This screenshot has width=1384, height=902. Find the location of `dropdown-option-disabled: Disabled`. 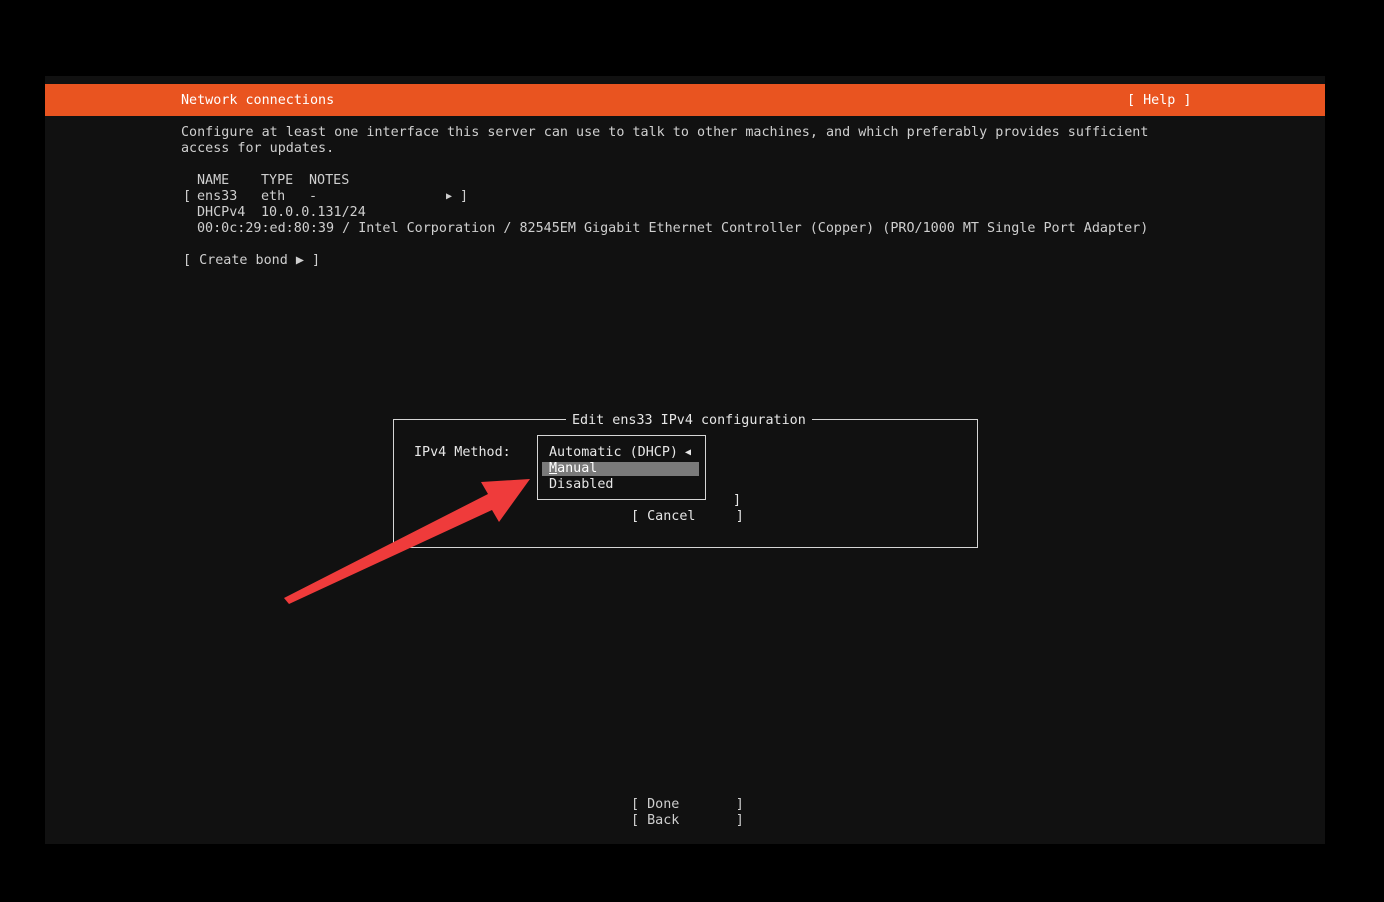

dropdown-option-disabled: Disabled is located at coordinates (620, 485).